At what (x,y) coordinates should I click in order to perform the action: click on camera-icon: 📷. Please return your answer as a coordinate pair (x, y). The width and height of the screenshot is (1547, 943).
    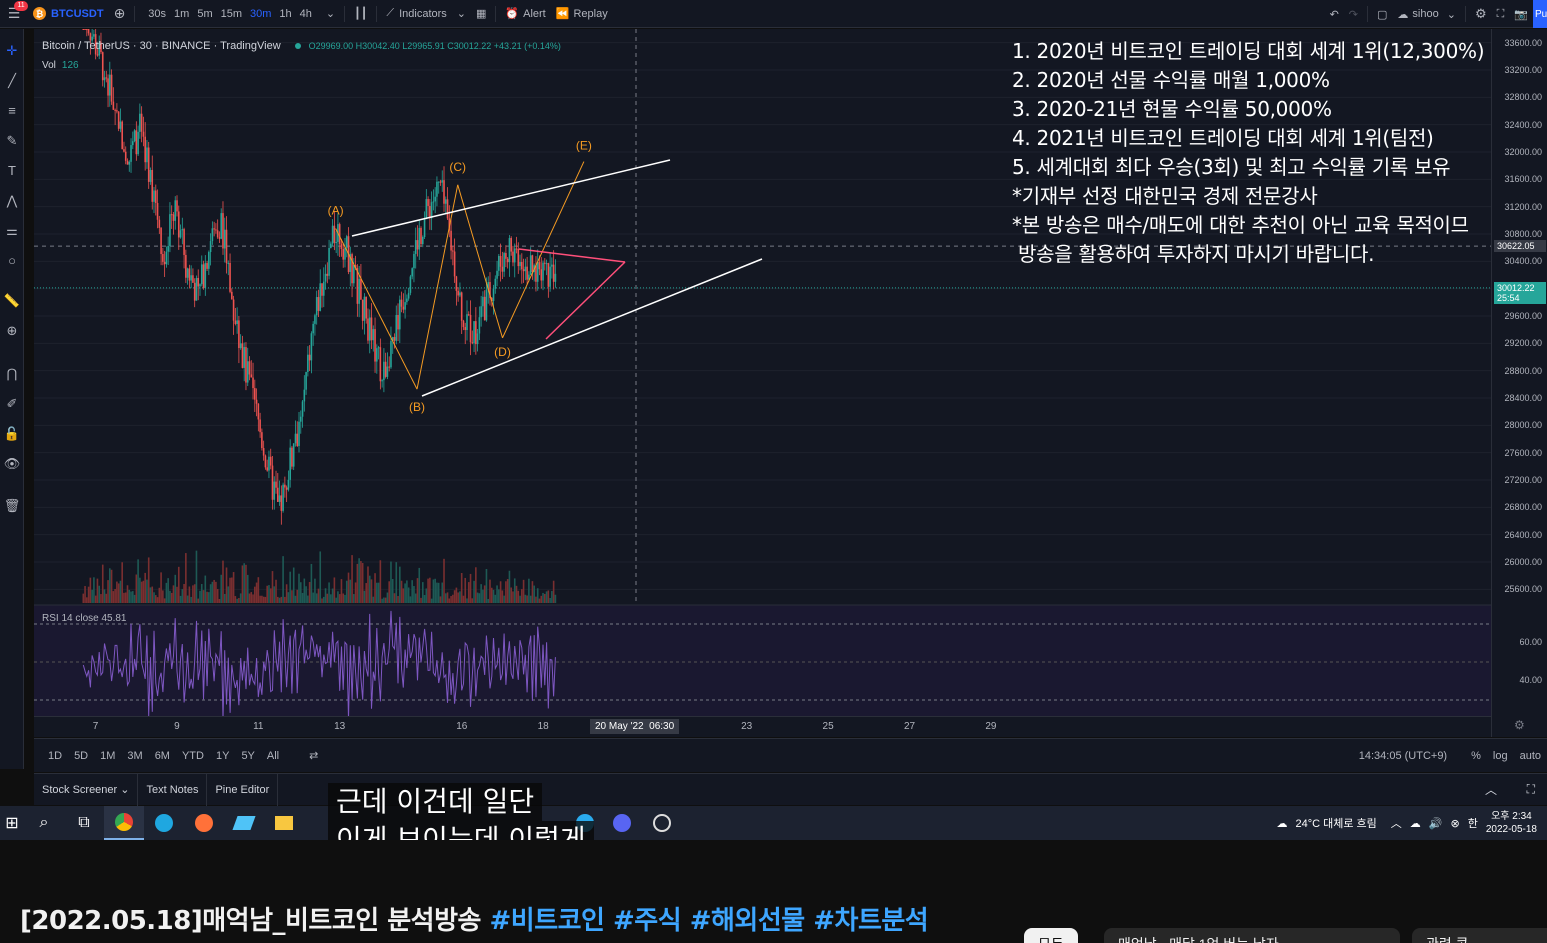
    Looking at the image, I should click on (1521, 14).